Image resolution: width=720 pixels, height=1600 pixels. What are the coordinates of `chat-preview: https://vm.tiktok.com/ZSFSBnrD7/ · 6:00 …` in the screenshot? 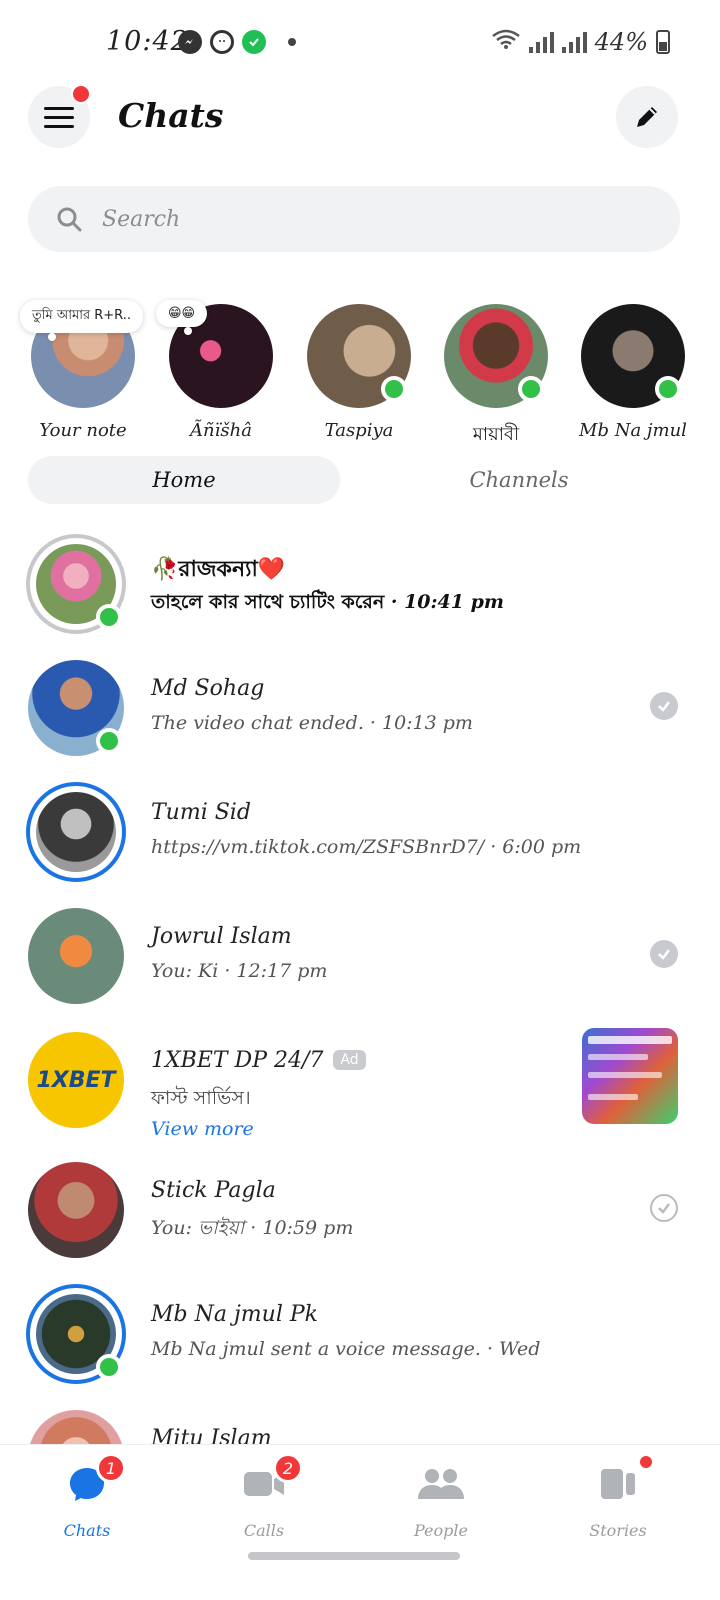 It's located at (366, 847).